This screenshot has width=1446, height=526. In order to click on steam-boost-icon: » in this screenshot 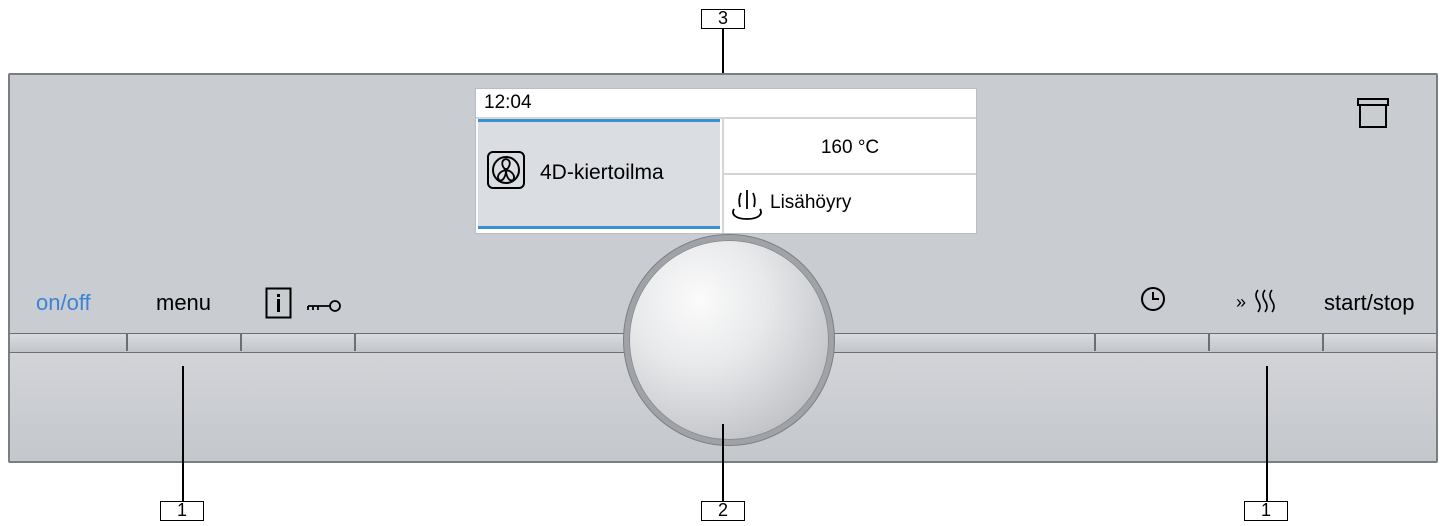, I will do `click(1261, 303)`.